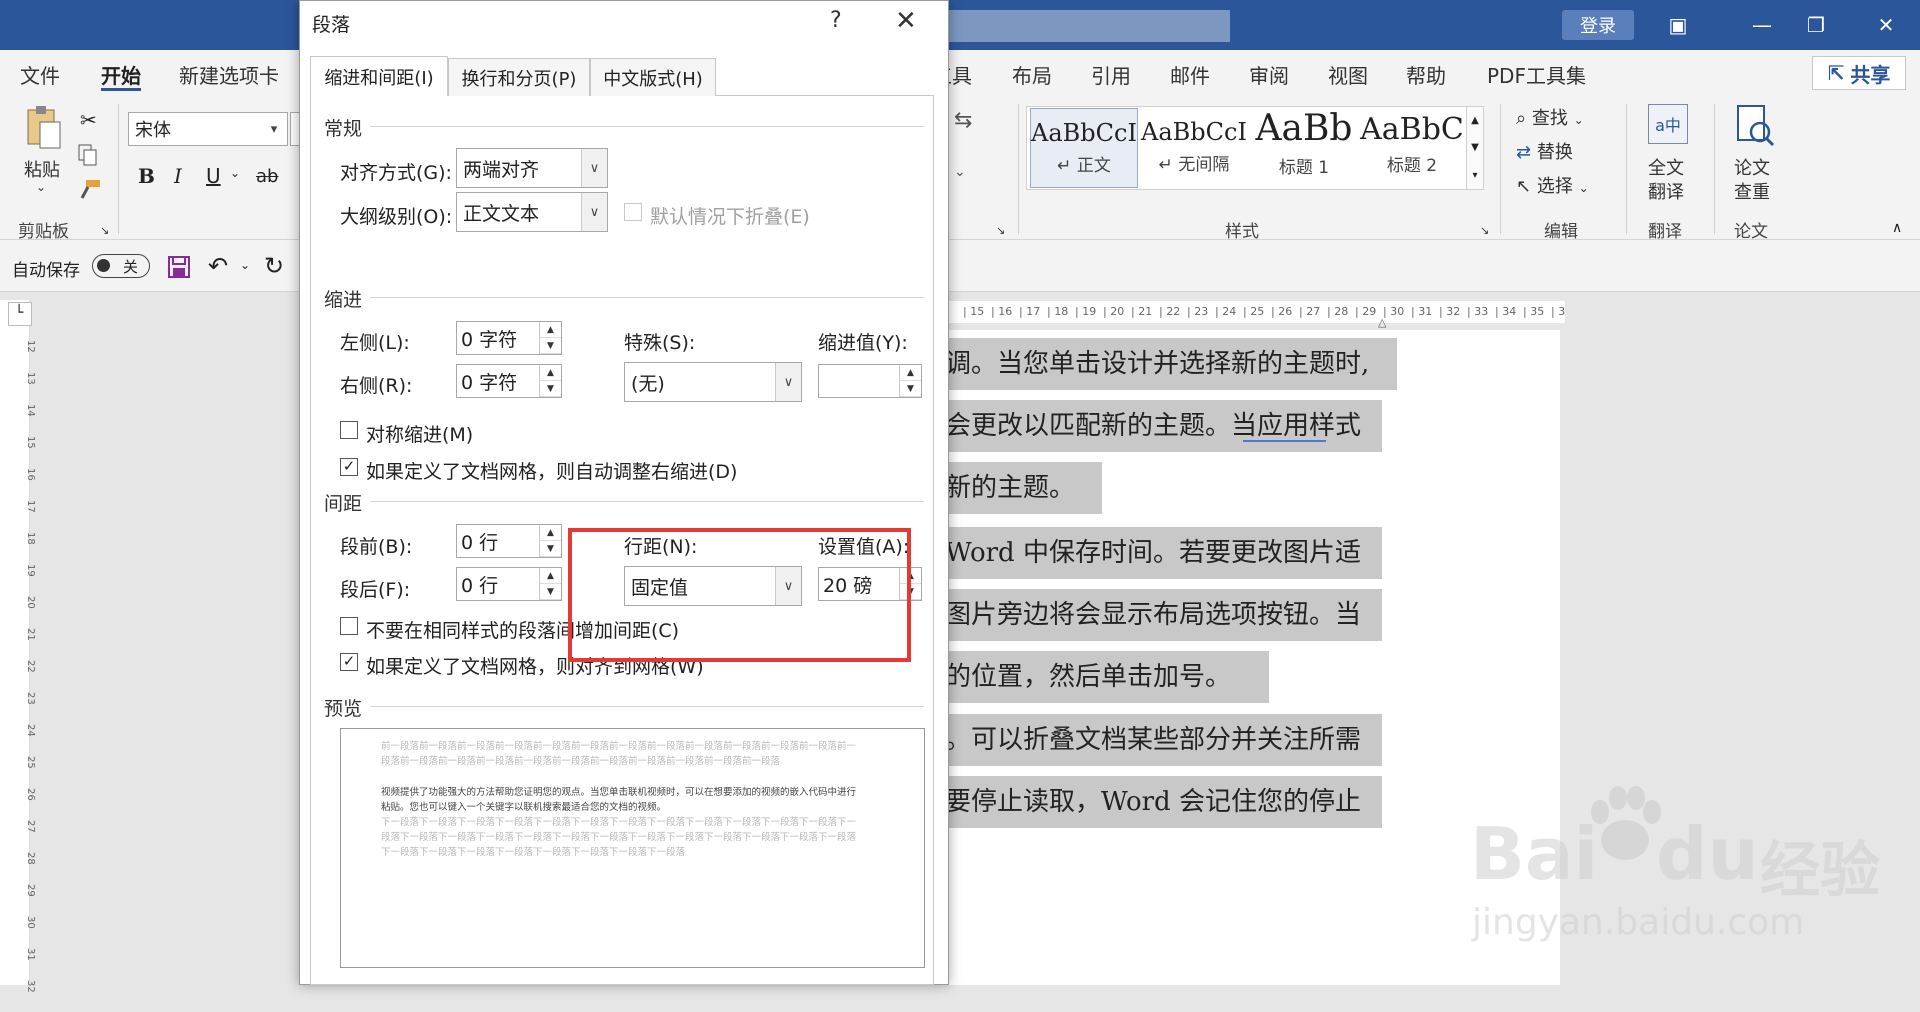 Image resolution: width=1920 pixels, height=1012 pixels. I want to click on show-marks-icon: ⇆, so click(963, 120).